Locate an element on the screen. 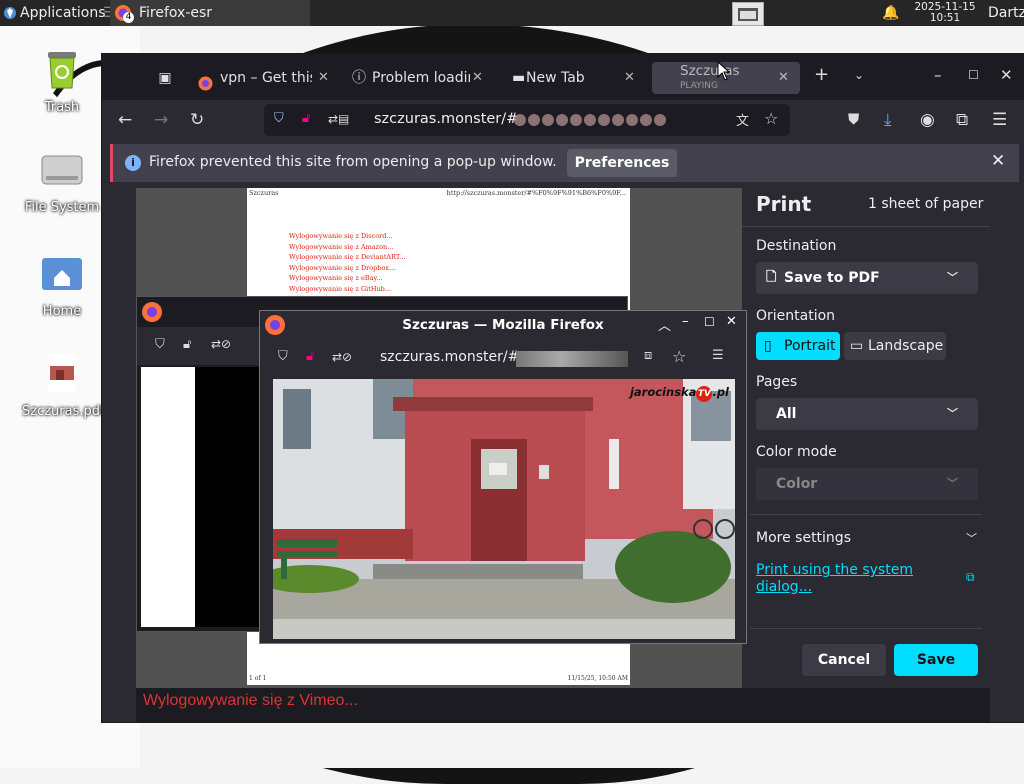 Image resolution: width=1024 pixels, height=784 pixels. print-title: Print is located at coordinates (784, 204).